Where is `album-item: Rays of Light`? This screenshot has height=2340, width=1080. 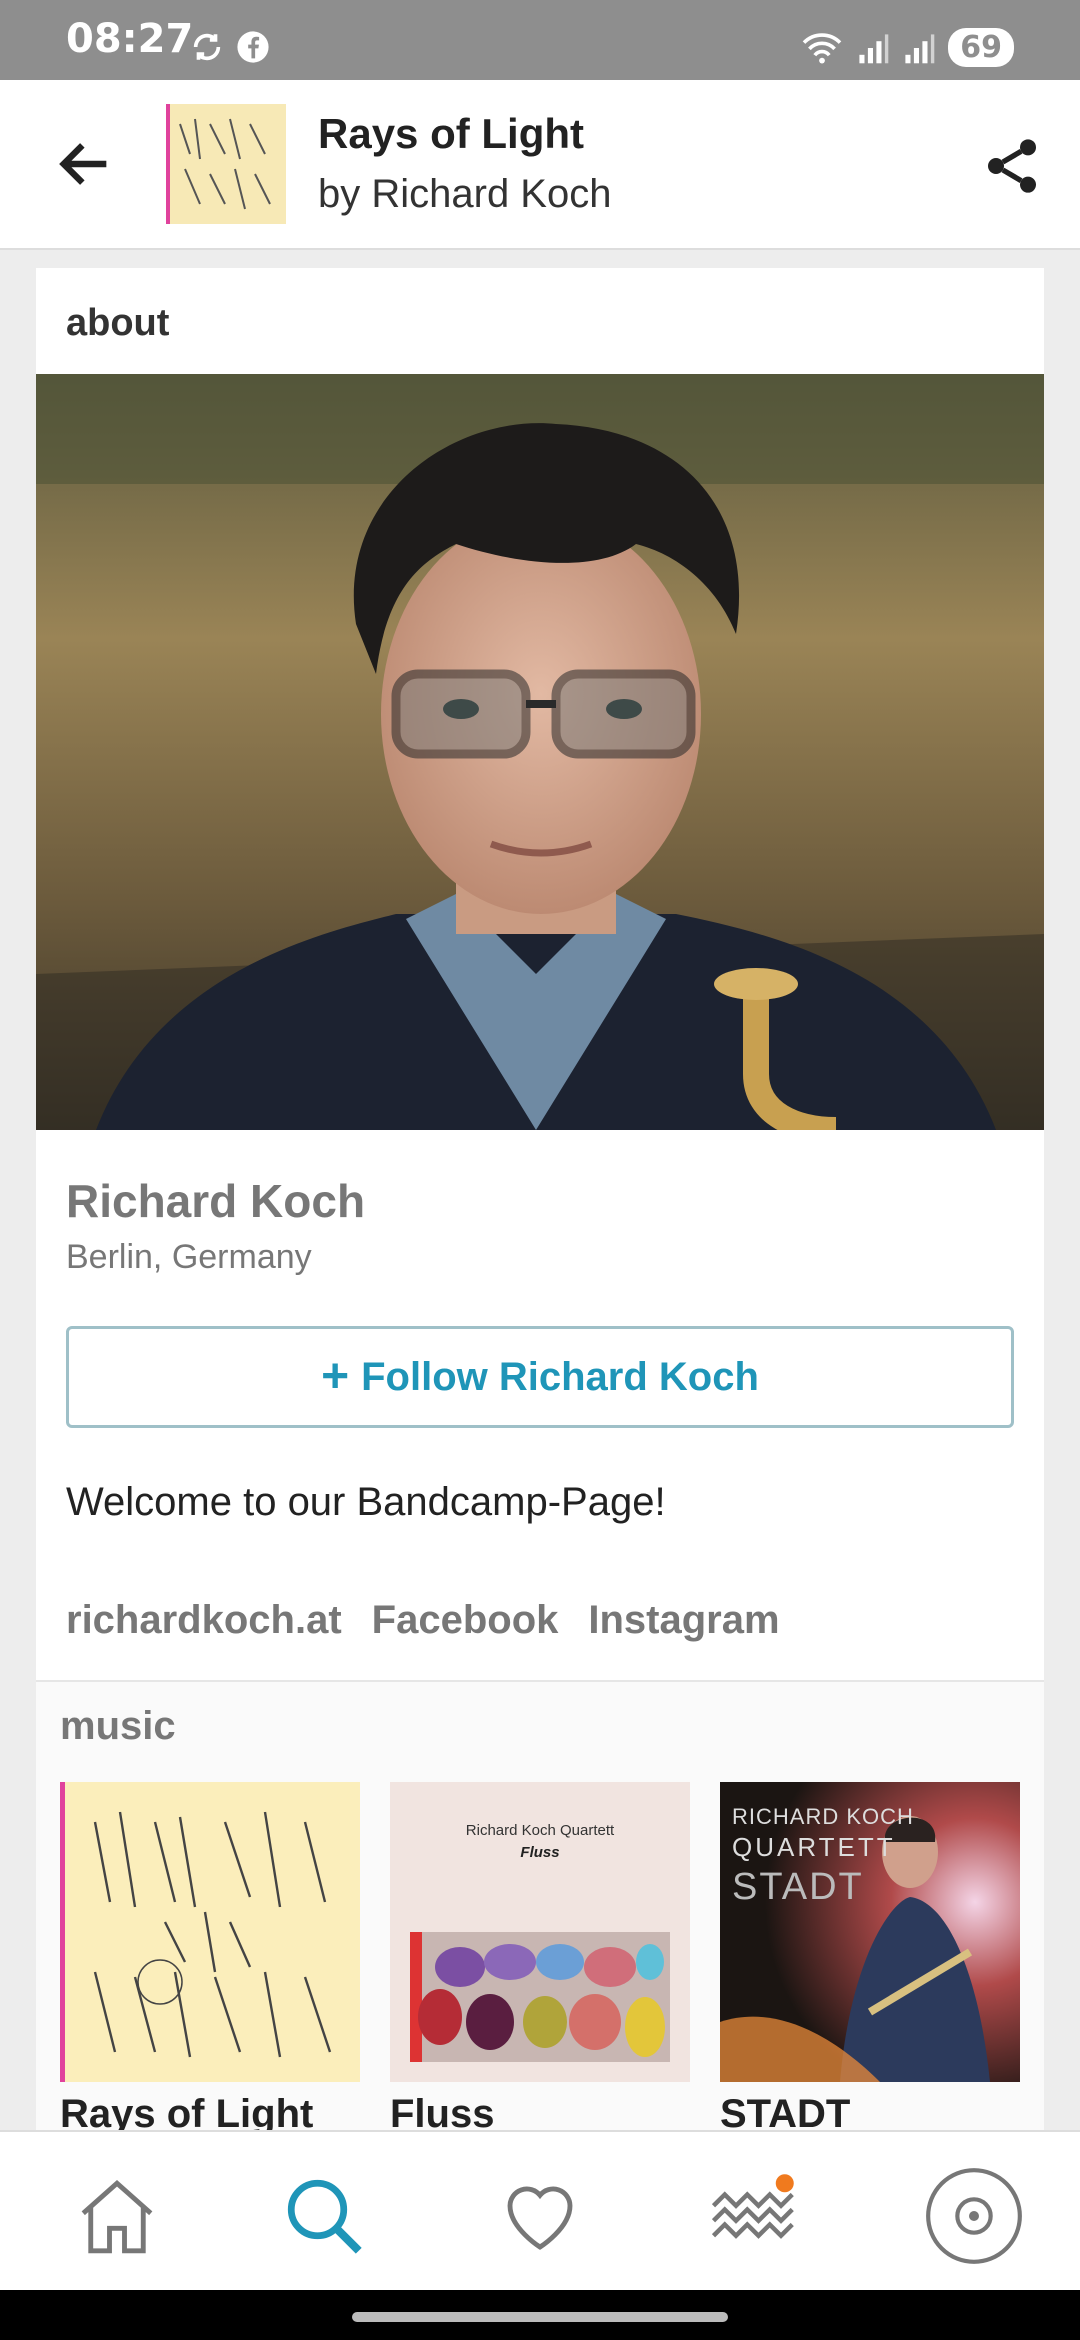
album-item: Rays of Light is located at coordinates (210, 1956).